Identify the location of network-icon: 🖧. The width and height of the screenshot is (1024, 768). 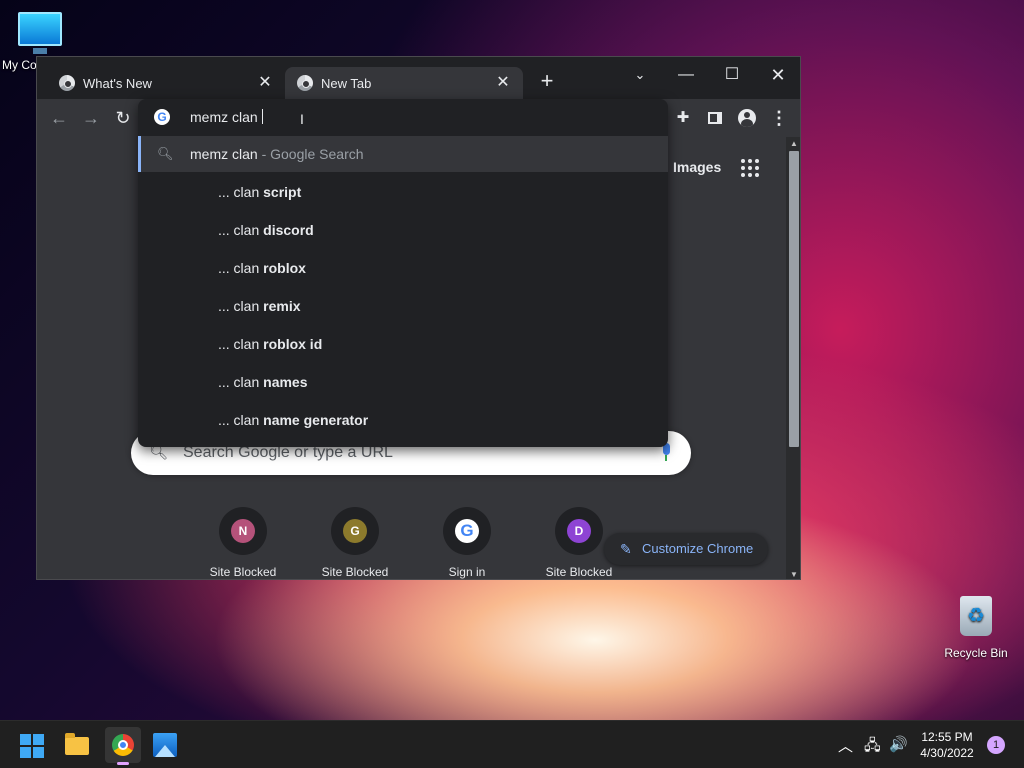
(872, 747).